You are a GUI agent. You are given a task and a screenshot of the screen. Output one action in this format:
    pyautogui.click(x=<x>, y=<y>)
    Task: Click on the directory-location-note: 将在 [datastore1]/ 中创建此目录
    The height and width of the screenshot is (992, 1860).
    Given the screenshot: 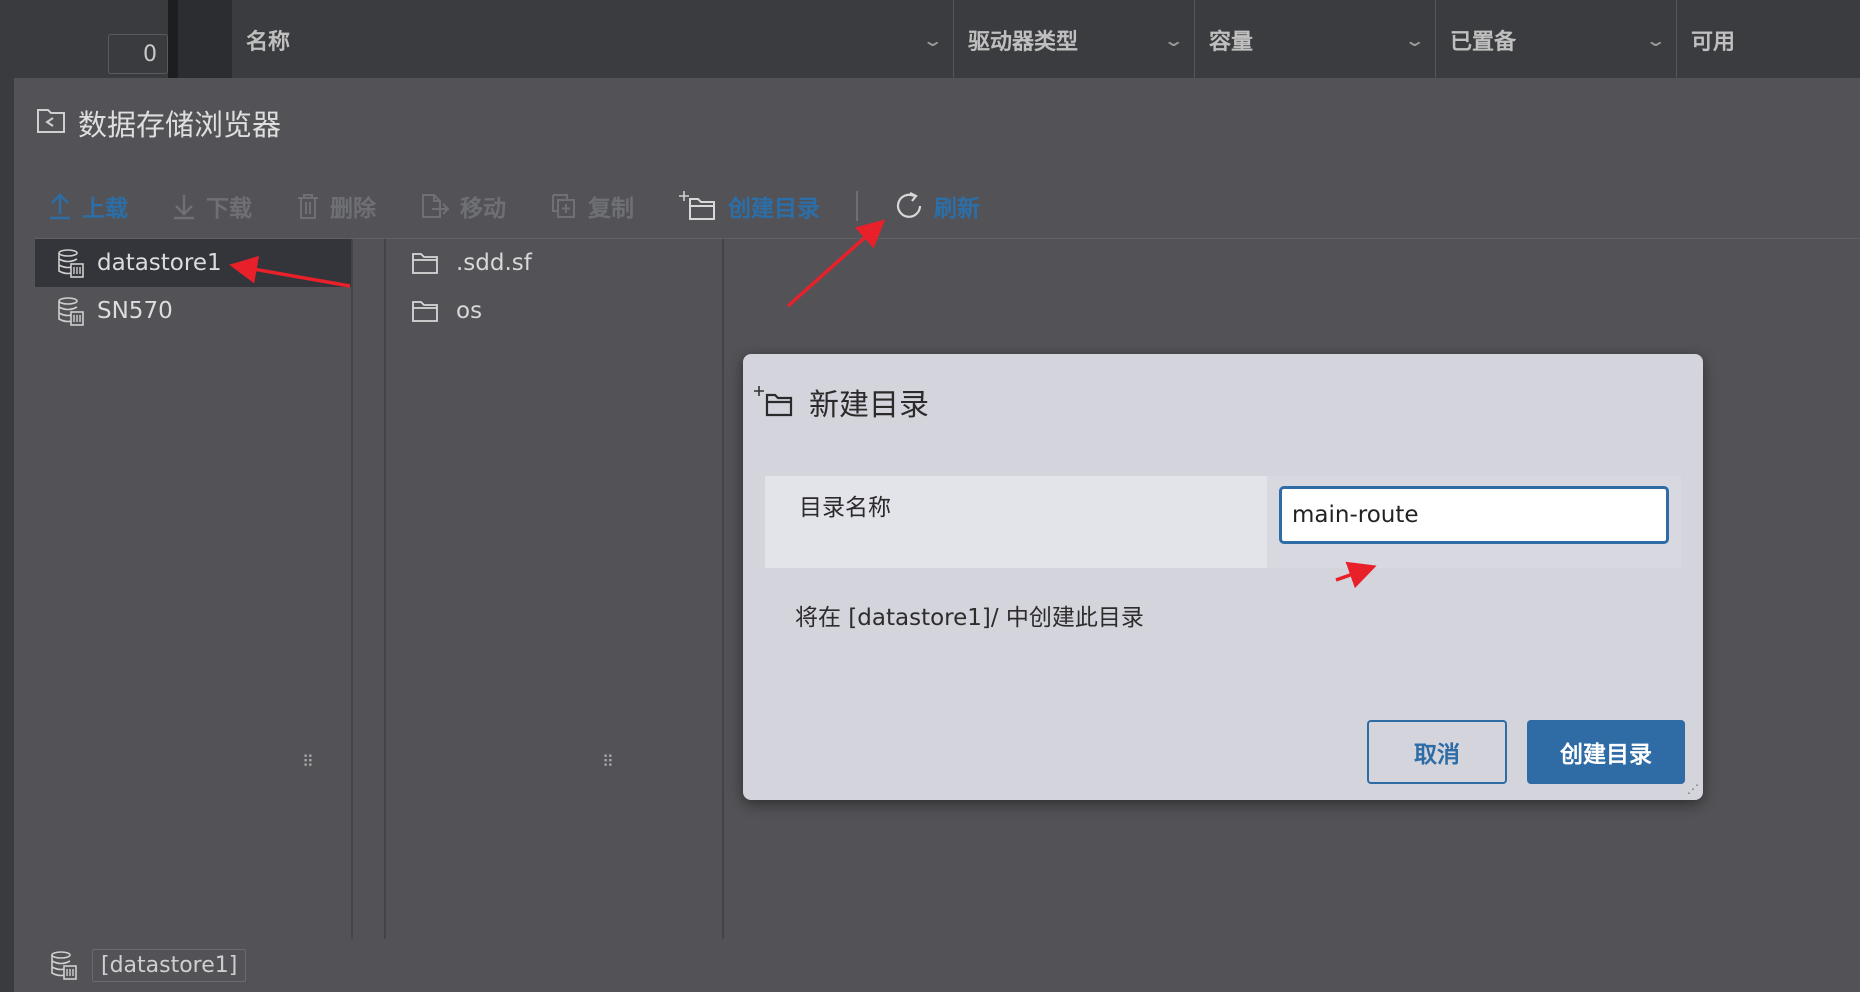 What is the action you would take?
    pyautogui.click(x=969, y=618)
    